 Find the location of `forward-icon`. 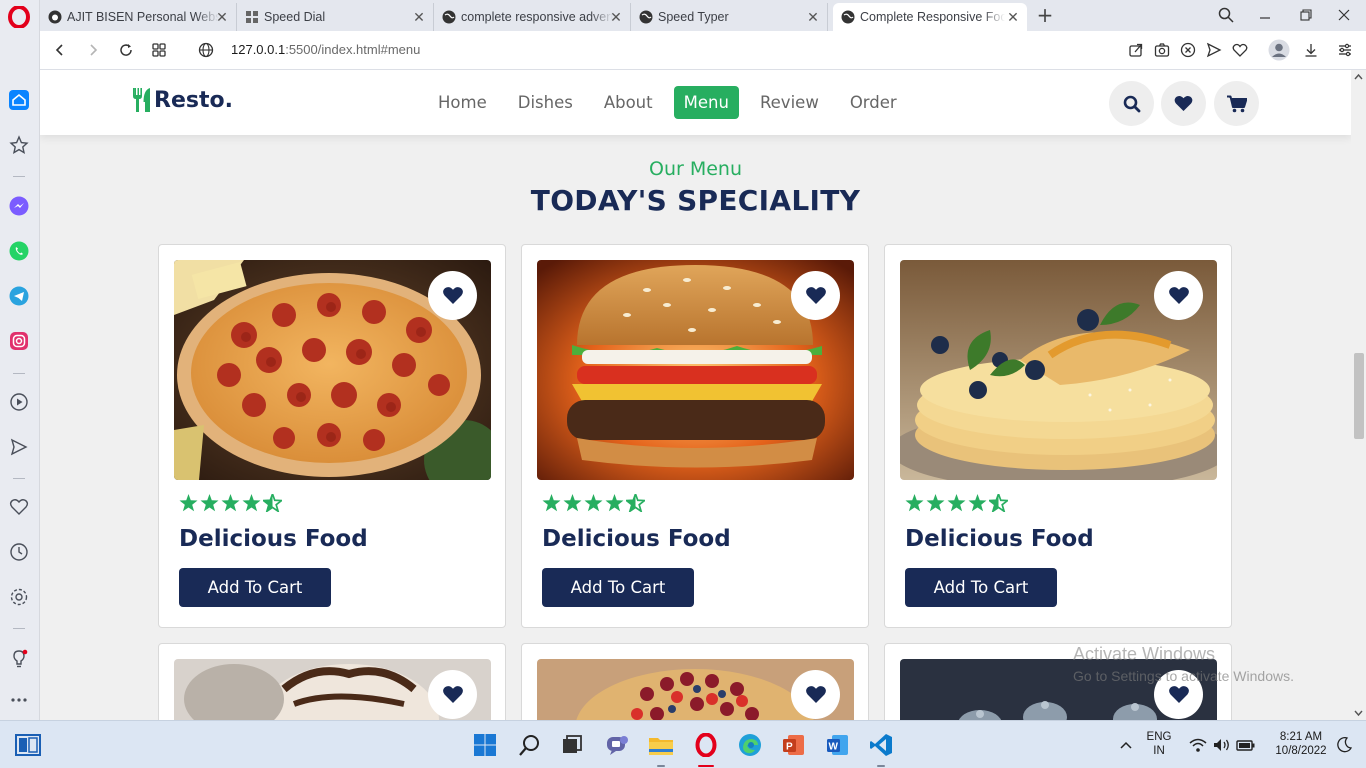

forward-icon is located at coordinates (93, 50).